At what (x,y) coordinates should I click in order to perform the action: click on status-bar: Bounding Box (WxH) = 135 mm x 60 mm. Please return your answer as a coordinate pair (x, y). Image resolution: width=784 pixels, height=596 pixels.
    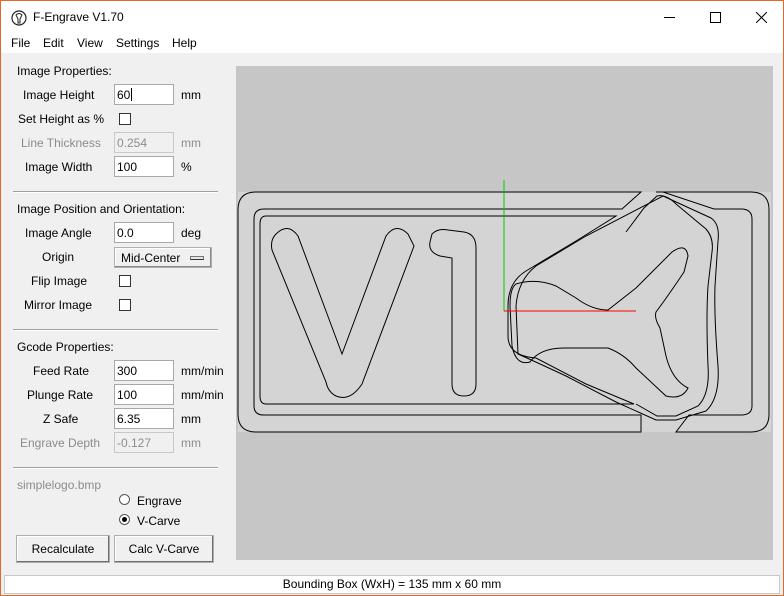
    Looking at the image, I should click on (392, 584).